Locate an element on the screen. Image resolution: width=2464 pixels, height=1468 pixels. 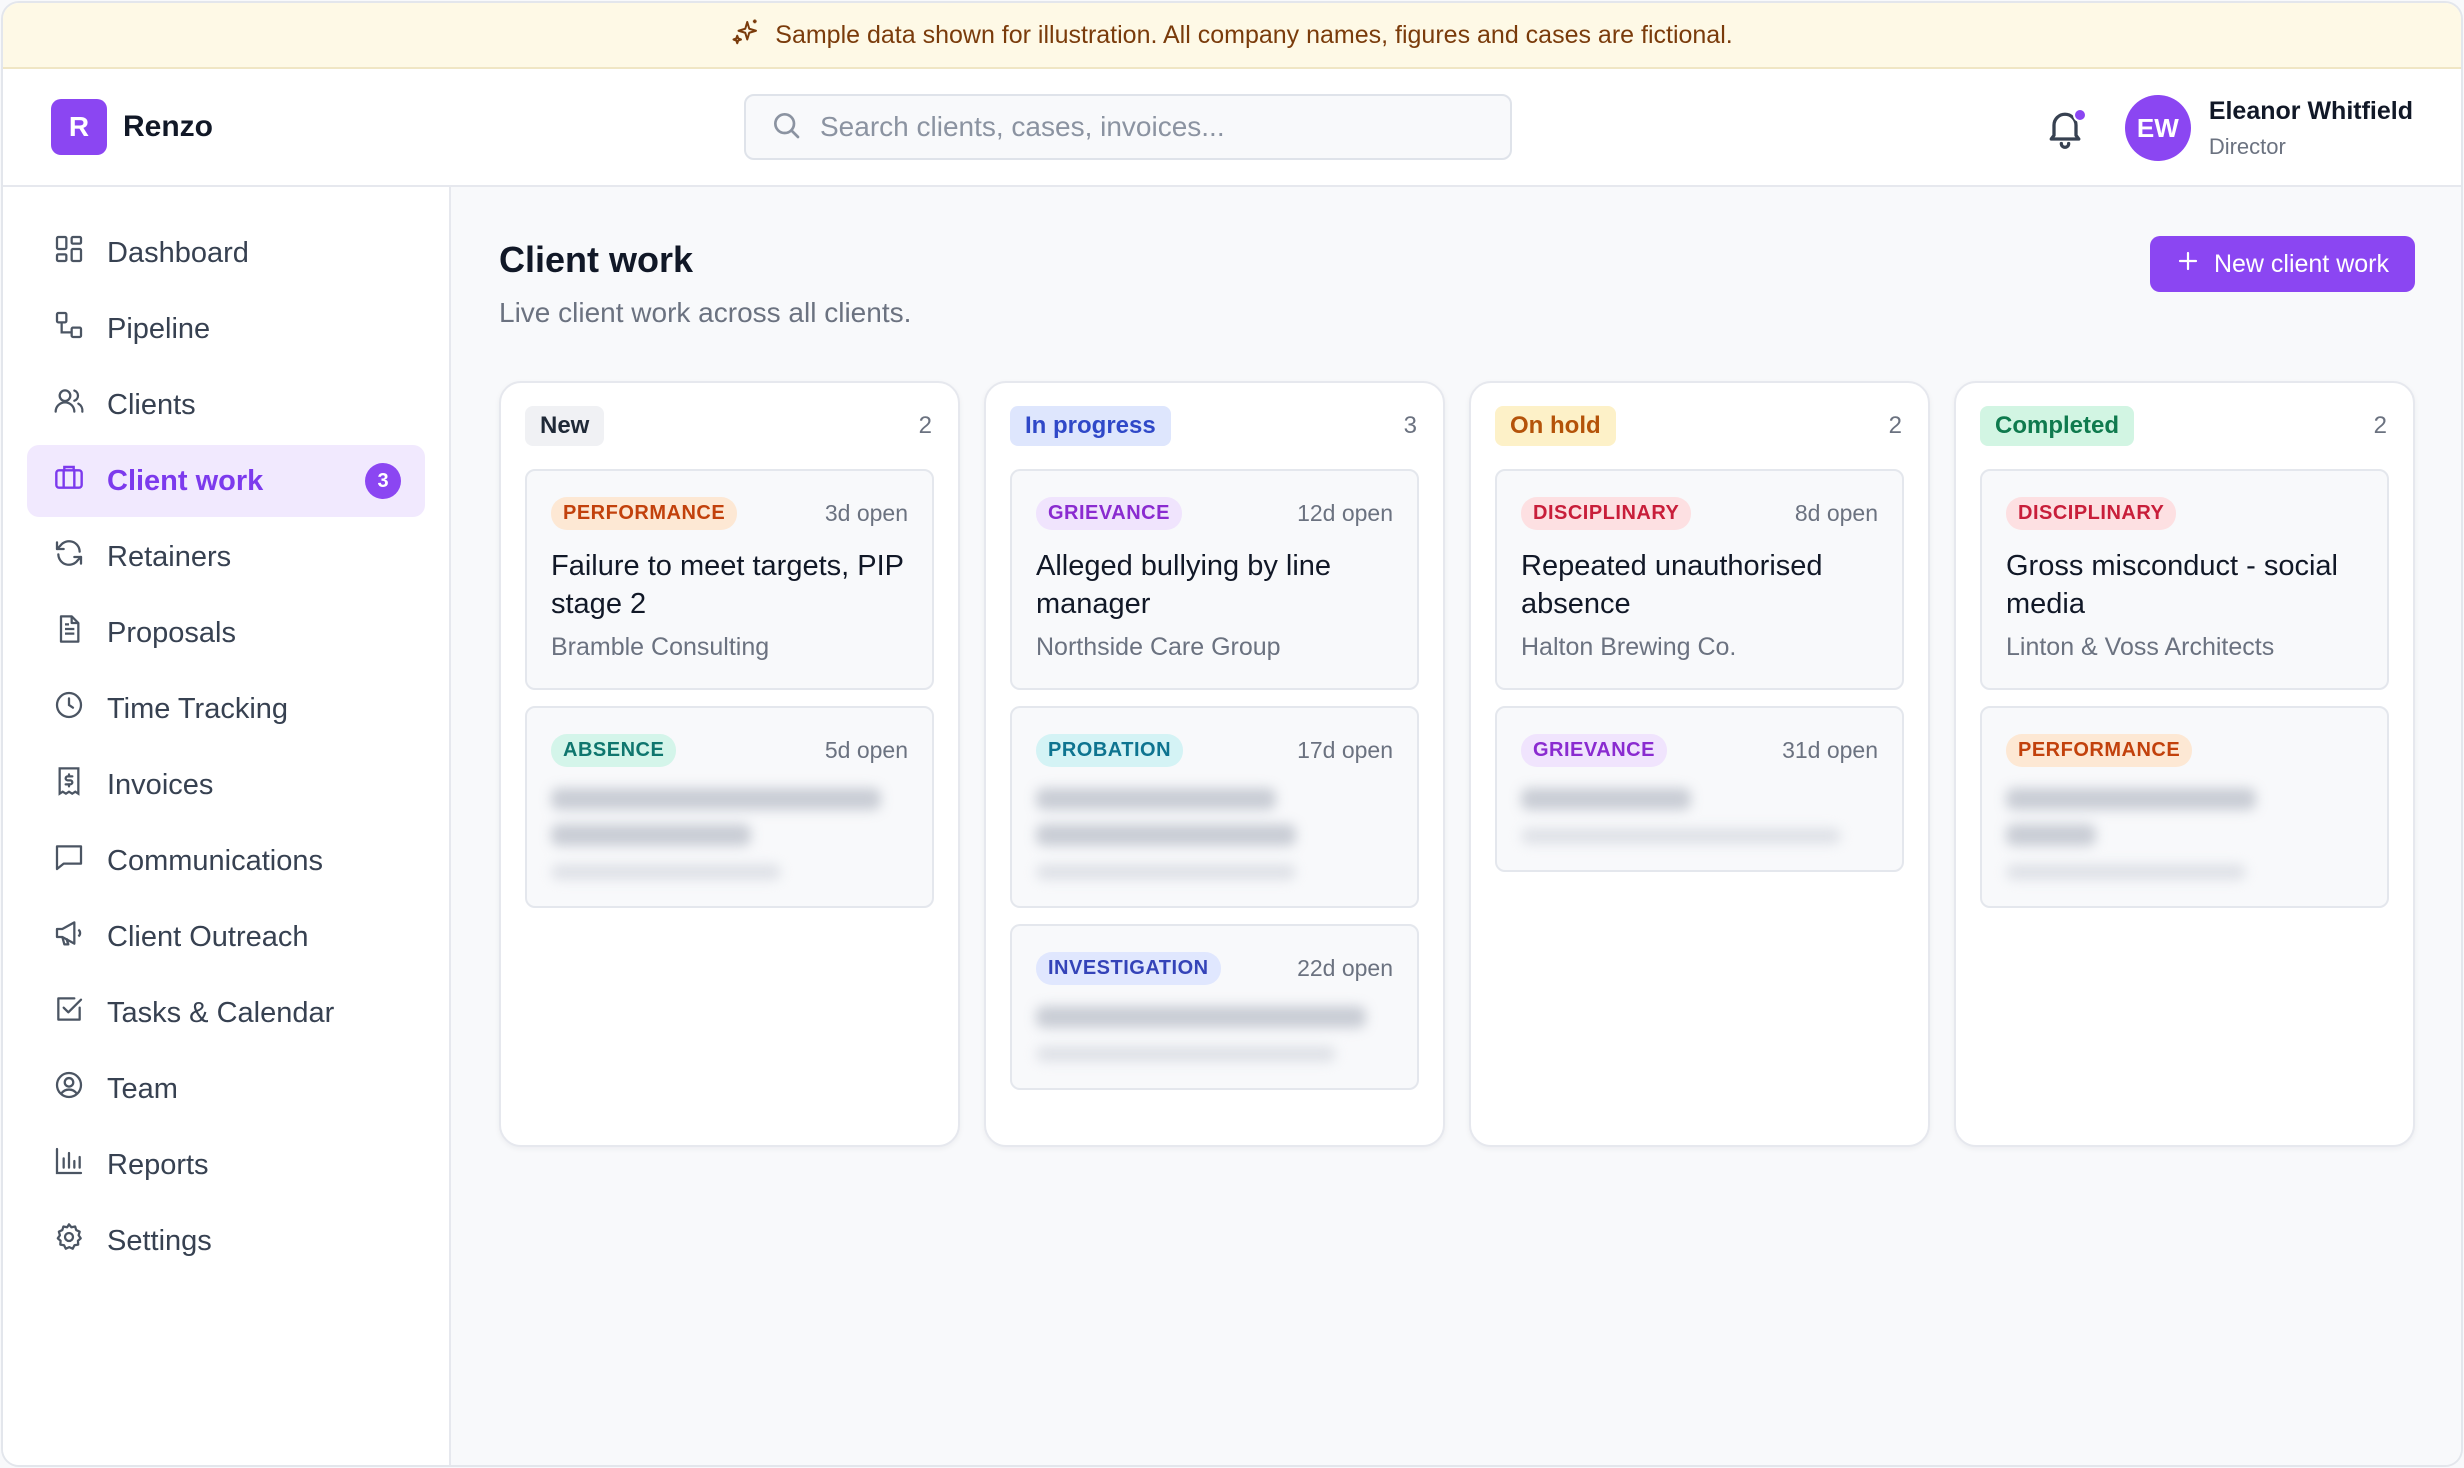
gear-icon is located at coordinates (69, 1241).